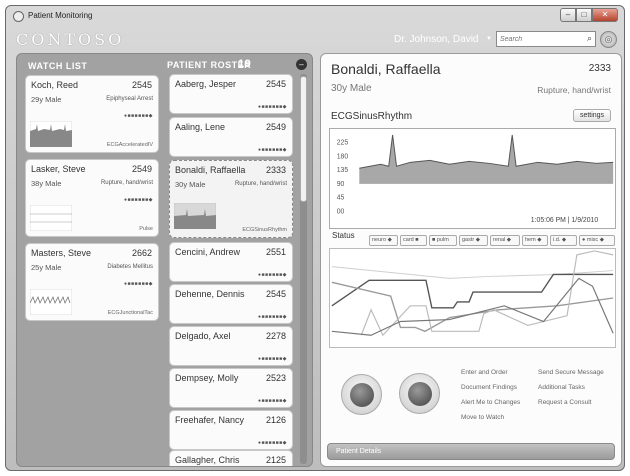  Describe the element at coordinates (210, 170) in the screenshot. I see `patient-name: Bonaldi, Raffaella` at that location.